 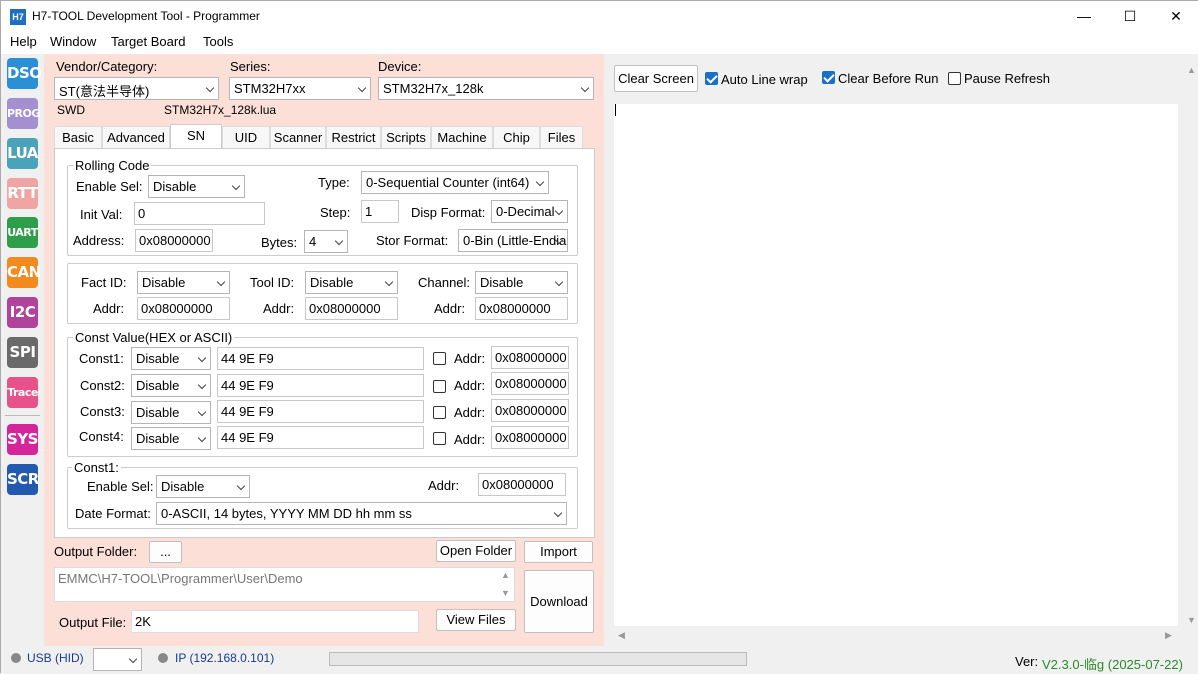 I want to click on series-select: STM32H7xx, so click(x=300, y=88).